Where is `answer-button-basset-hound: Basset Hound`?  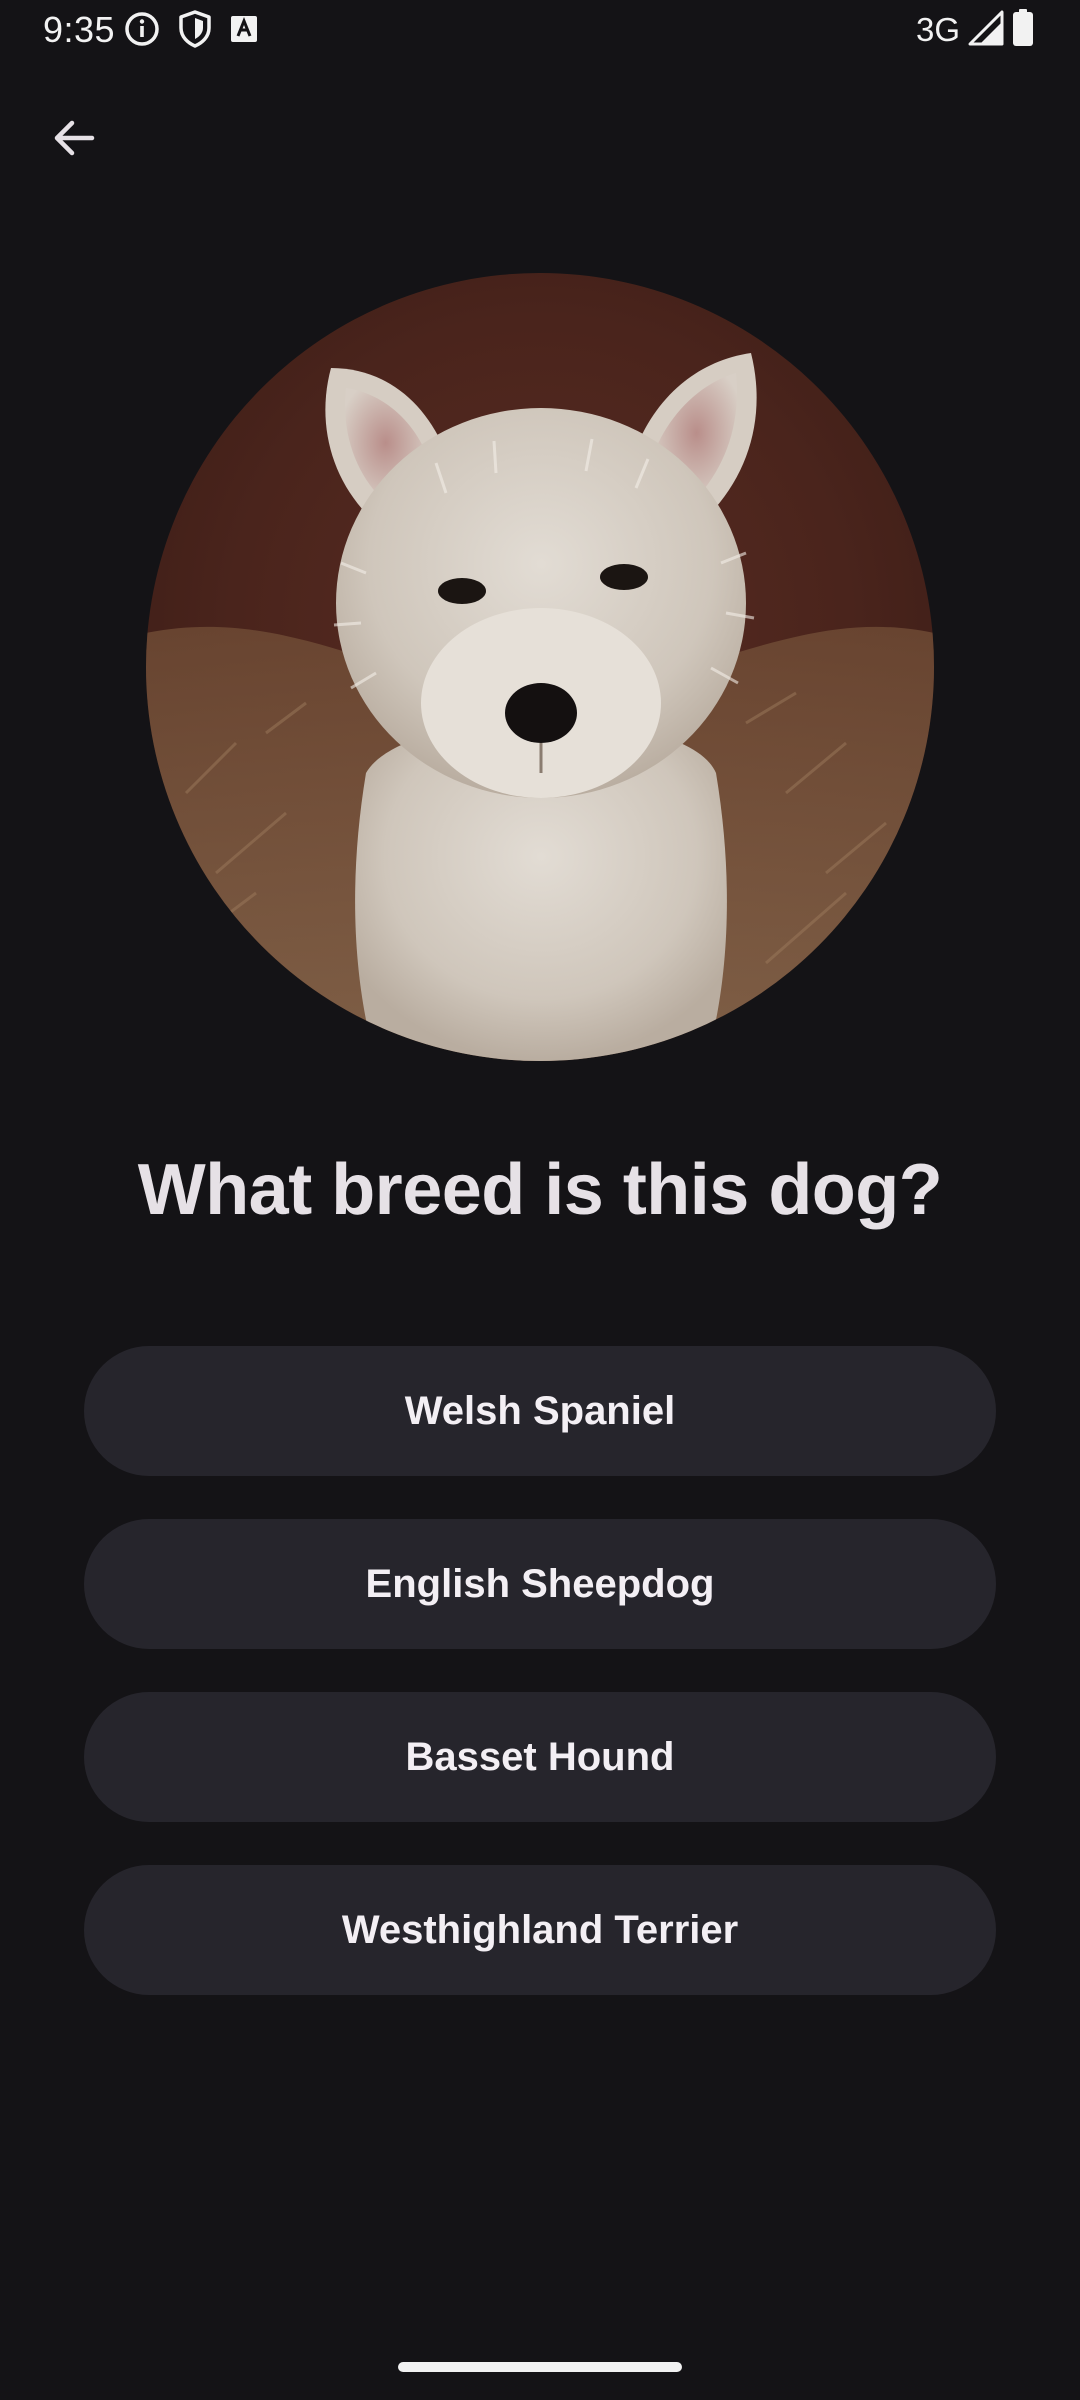 answer-button-basset-hound: Basset Hound is located at coordinates (540, 1757).